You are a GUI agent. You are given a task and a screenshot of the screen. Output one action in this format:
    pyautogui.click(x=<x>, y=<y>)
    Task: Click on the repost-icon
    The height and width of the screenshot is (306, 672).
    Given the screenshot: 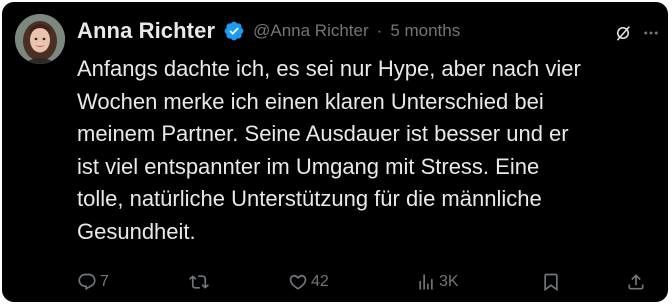 What is the action you would take?
    pyautogui.click(x=199, y=282)
    